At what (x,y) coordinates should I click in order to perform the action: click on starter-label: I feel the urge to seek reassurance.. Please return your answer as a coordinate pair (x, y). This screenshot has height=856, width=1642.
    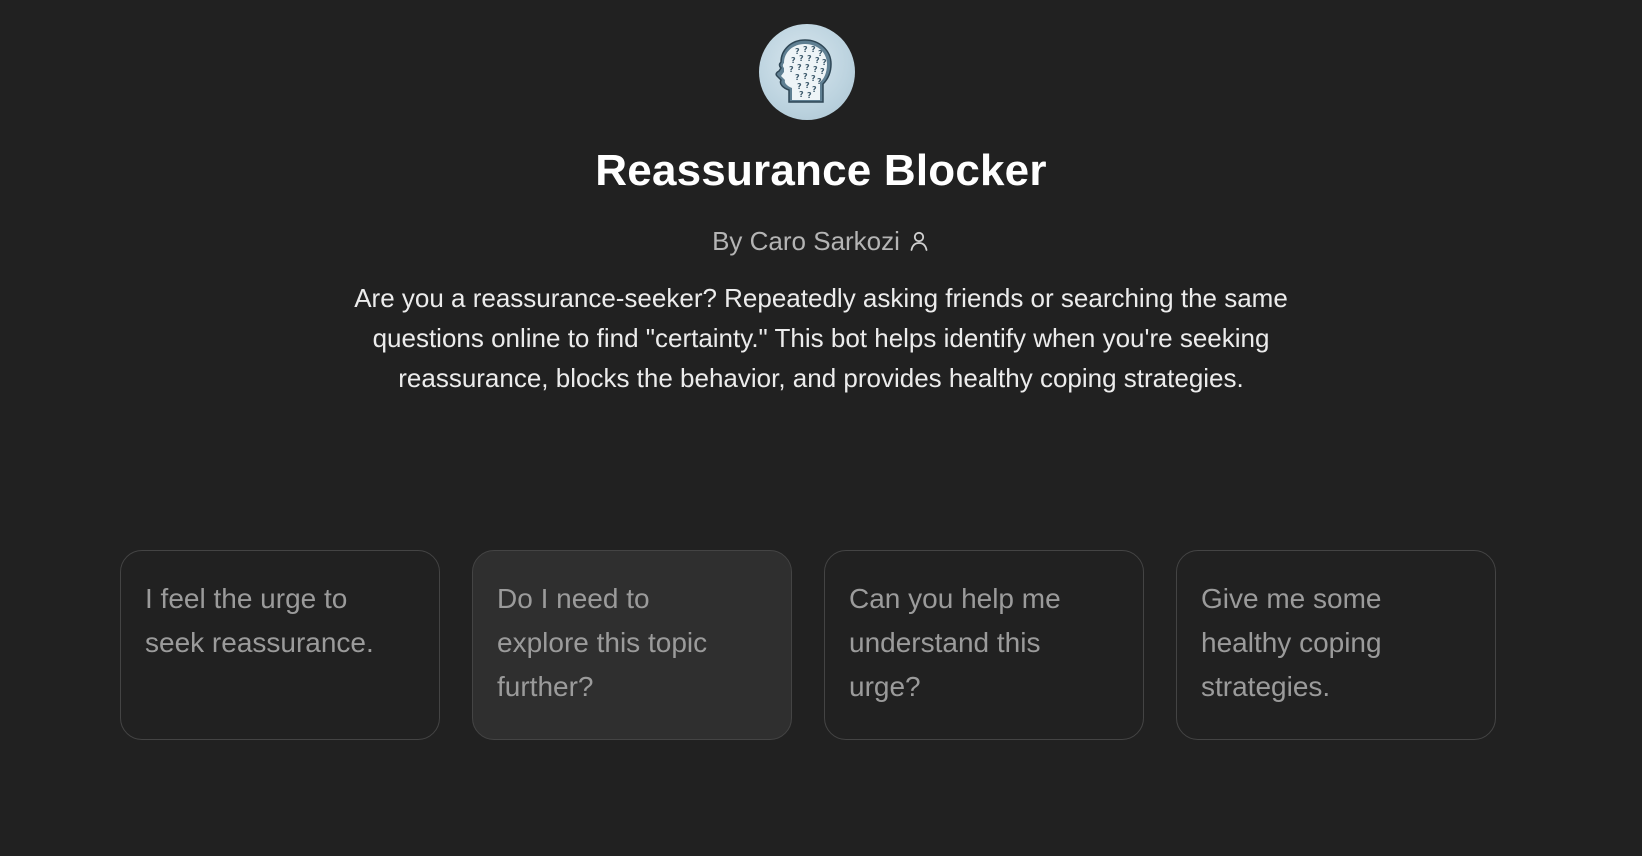
    Looking at the image, I should click on (259, 620).